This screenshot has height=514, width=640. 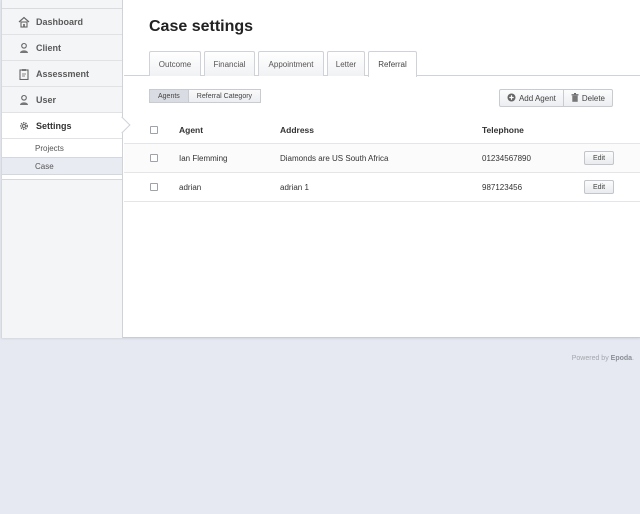 What do you see at coordinates (593, 98) in the screenshot?
I see `delete-label: Delete` at bounding box center [593, 98].